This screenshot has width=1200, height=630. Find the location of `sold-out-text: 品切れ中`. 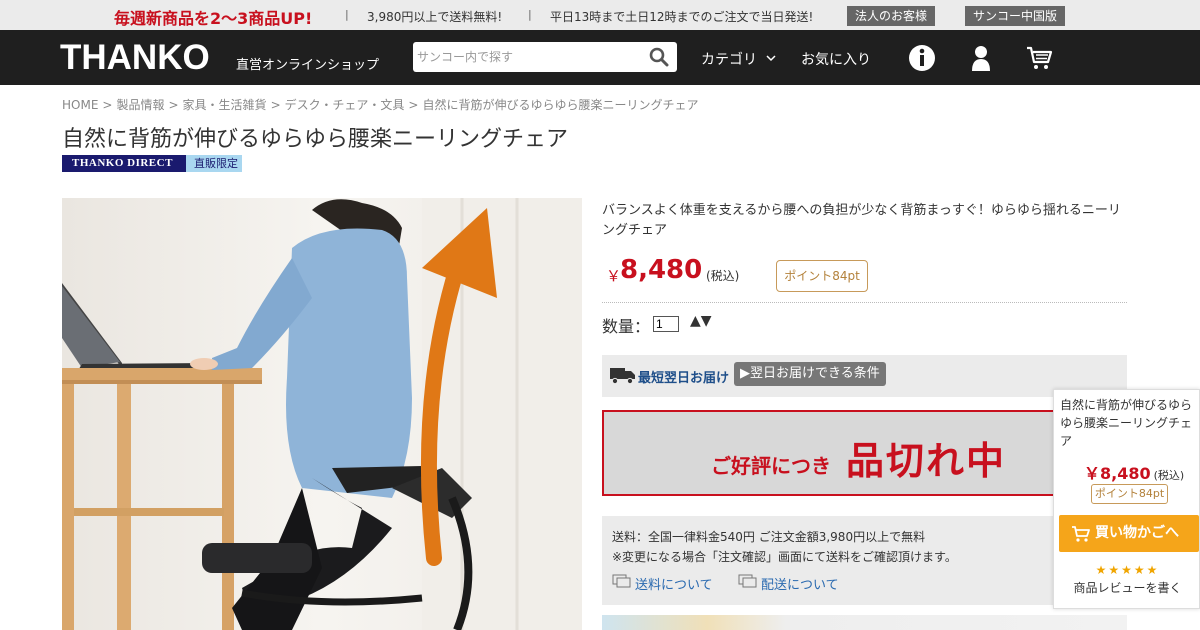

sold-out-text: 品切れ中 is located at coordinates (926, 461).